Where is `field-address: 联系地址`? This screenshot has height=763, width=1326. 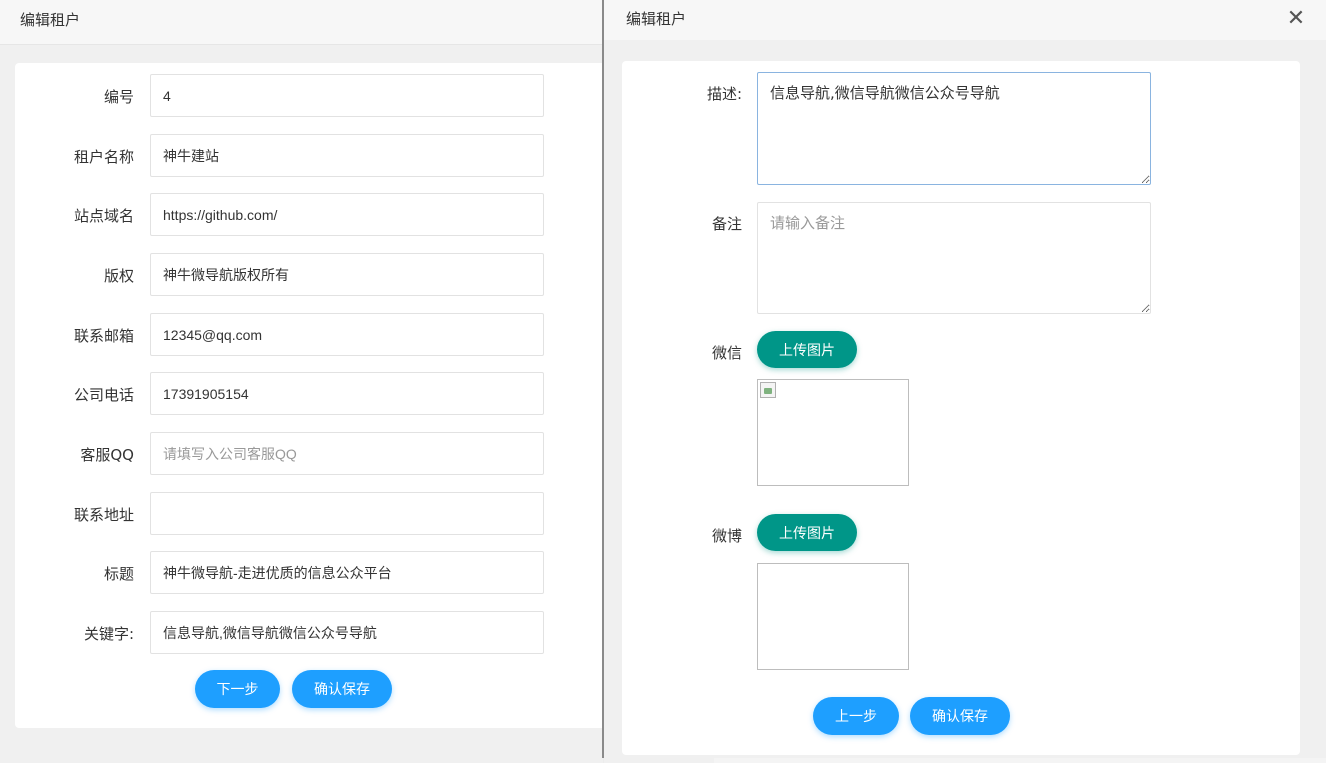
field-address: 联系地址 is located at coordinates (295, 513).